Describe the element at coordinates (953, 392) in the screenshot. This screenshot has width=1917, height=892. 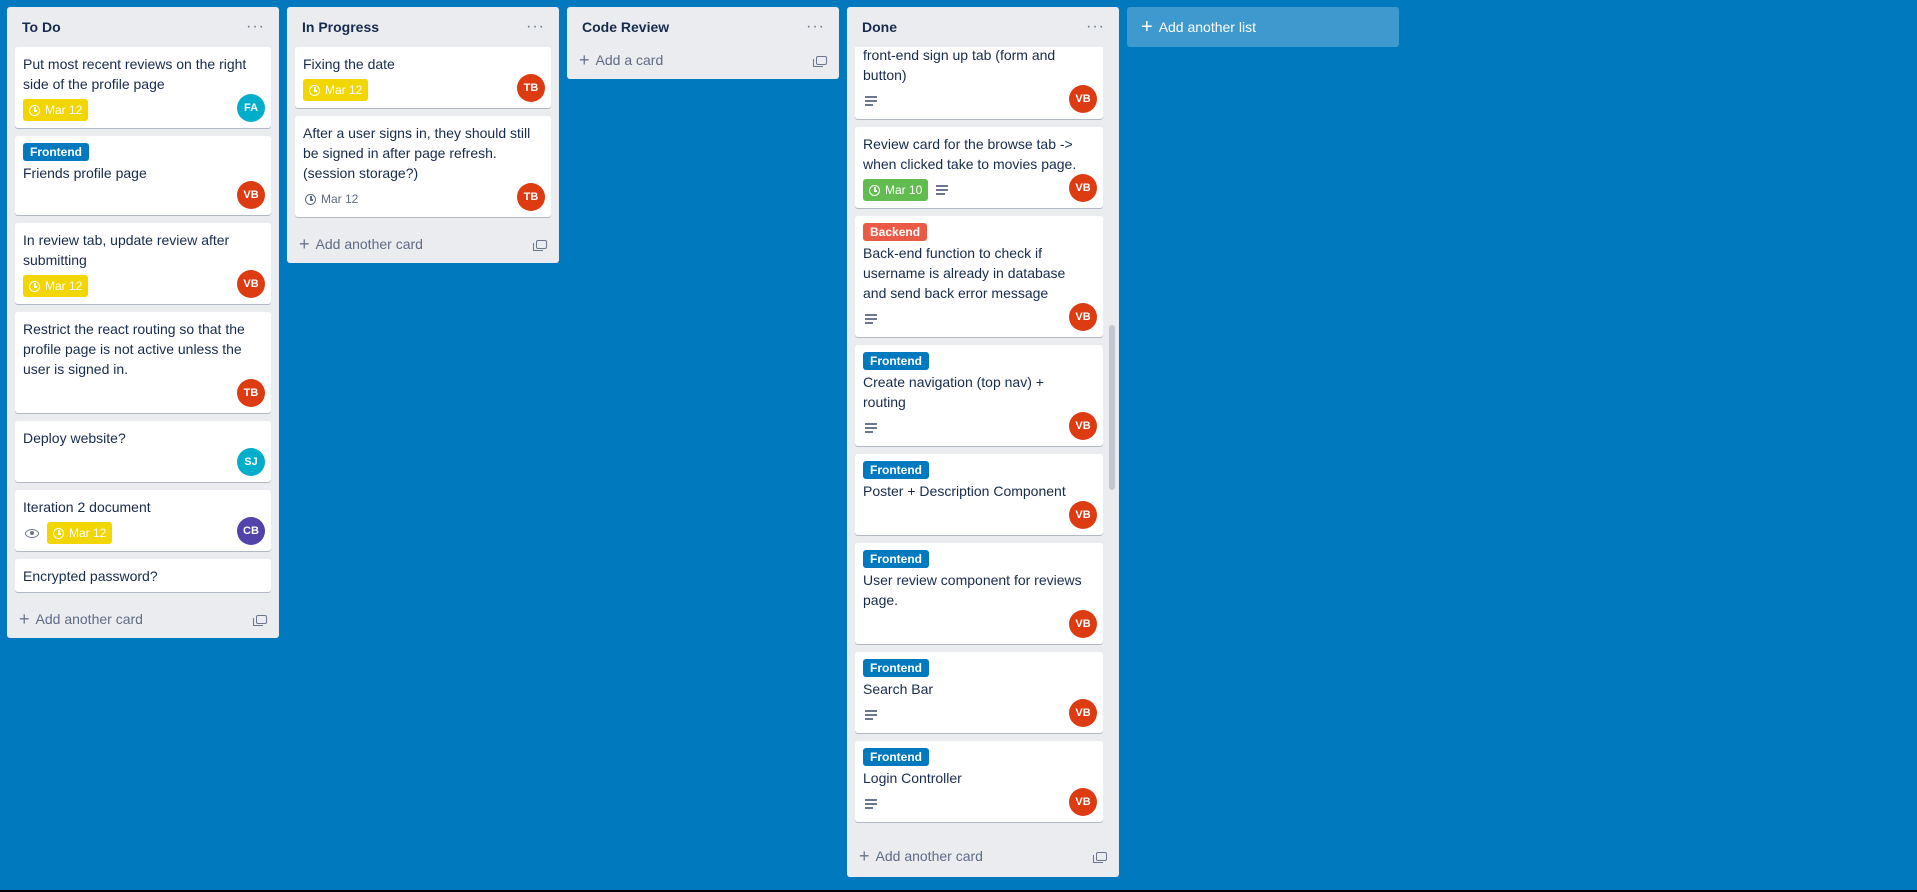
I see `card-title: Create navigation (top nav) + routing` at that location.